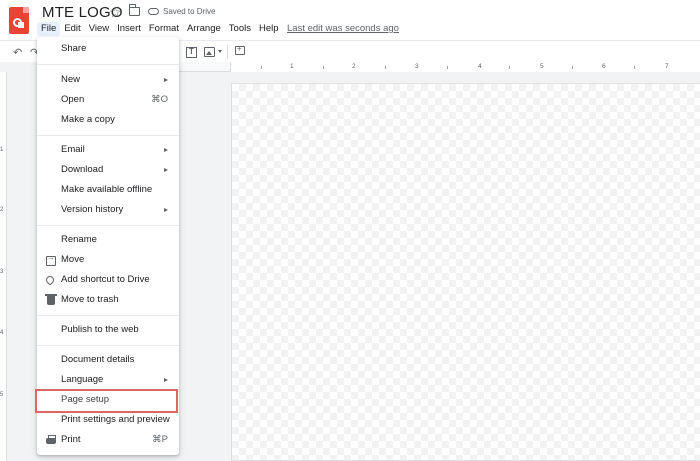 The width and height of the screenshot is (700, 461). Describe the element at coordinates (71, 439) in the screenshot. I see `menu-item-label: Print` at that location.